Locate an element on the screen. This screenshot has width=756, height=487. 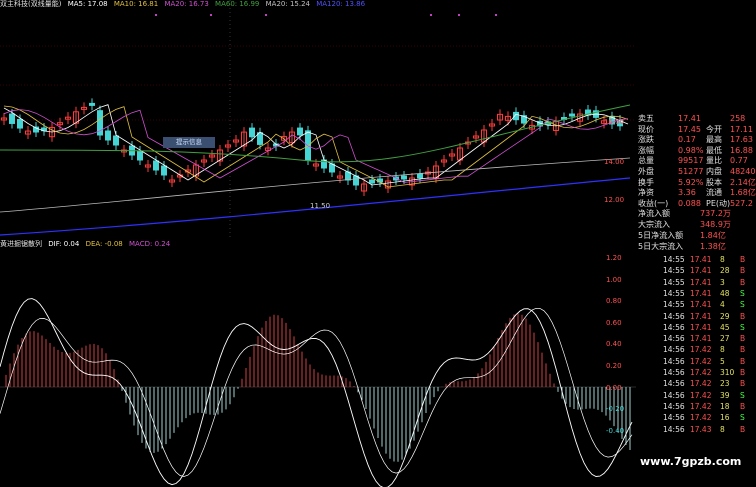
indicator-name: 黄进掘锯散列 is located at coordinates (21, 244).